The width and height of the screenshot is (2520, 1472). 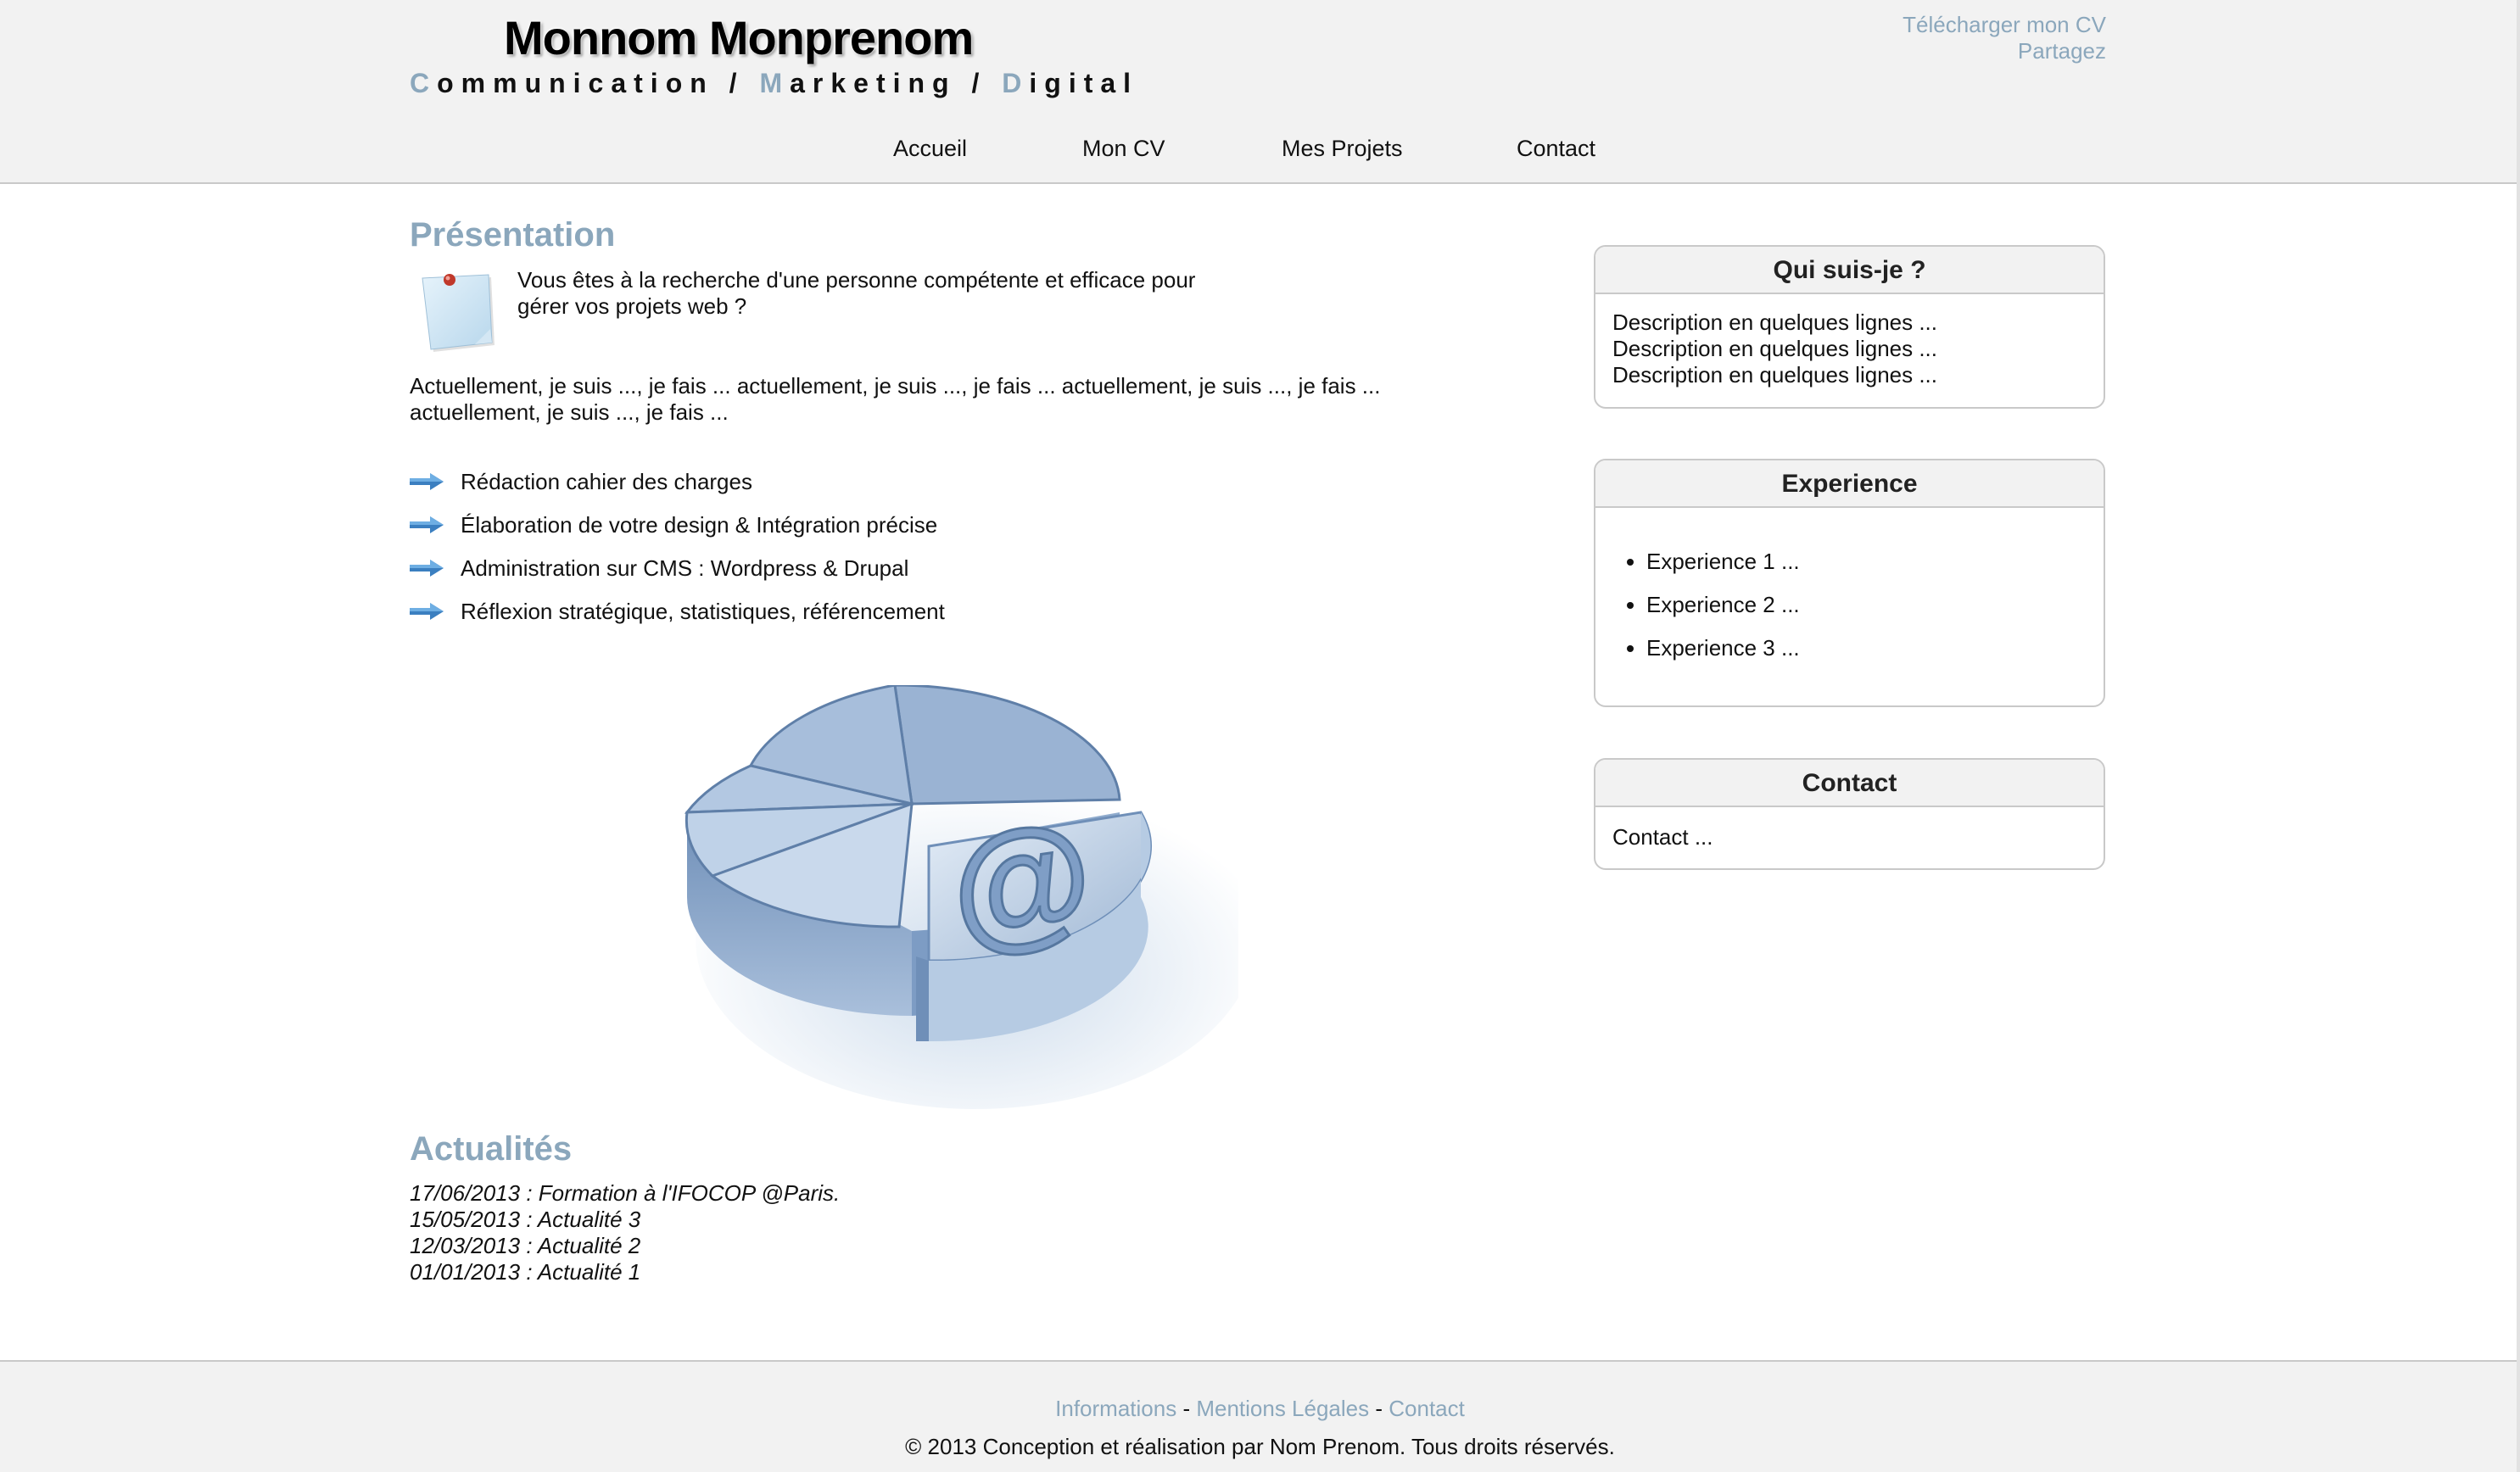 I want to click on tagline-initial: C, so click(x=424, y=83).